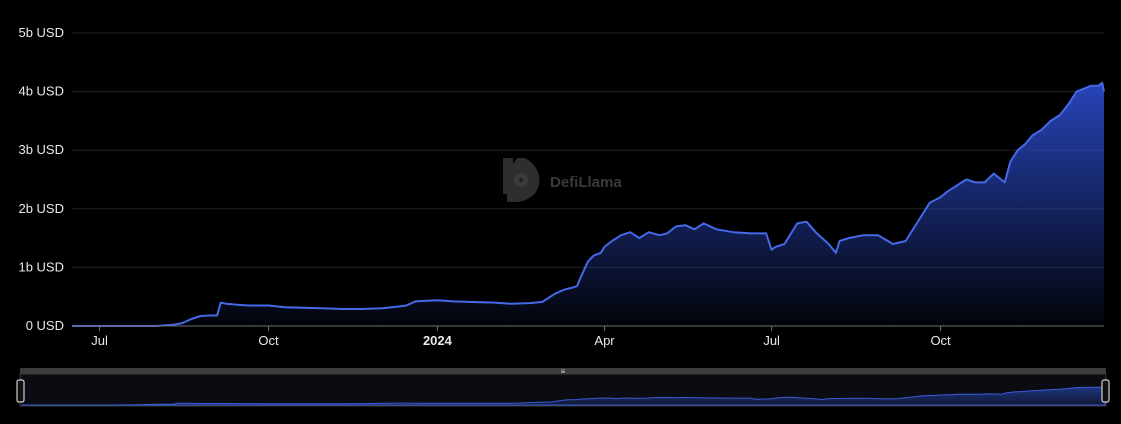  What do you see at coordinates (563, 387) in the screenshot?
I see `range-slider: ≡` at bounding box center [563, 387].